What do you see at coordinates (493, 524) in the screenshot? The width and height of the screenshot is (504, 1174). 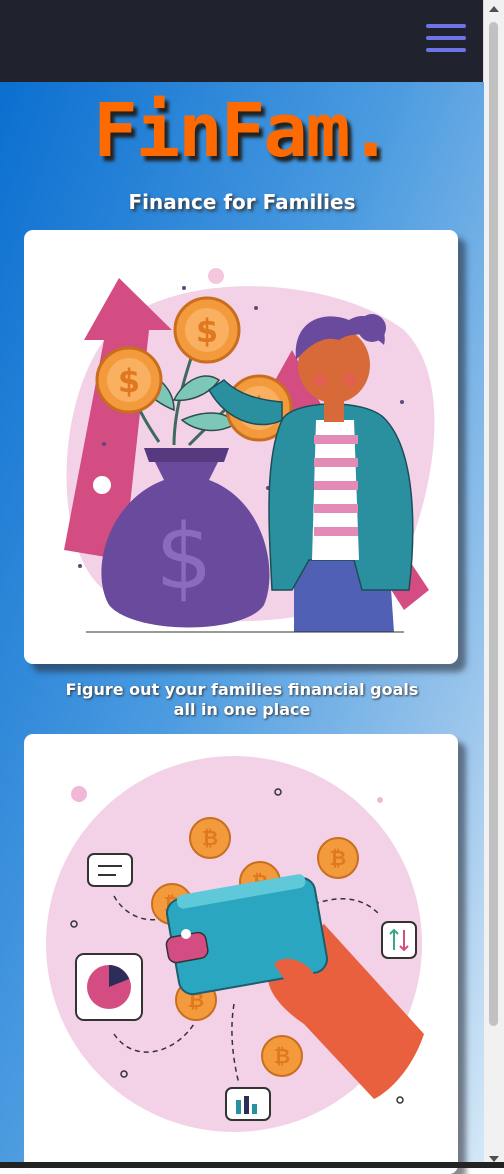 I see `scrollbar-thumb` at bounding box center [493, 524].